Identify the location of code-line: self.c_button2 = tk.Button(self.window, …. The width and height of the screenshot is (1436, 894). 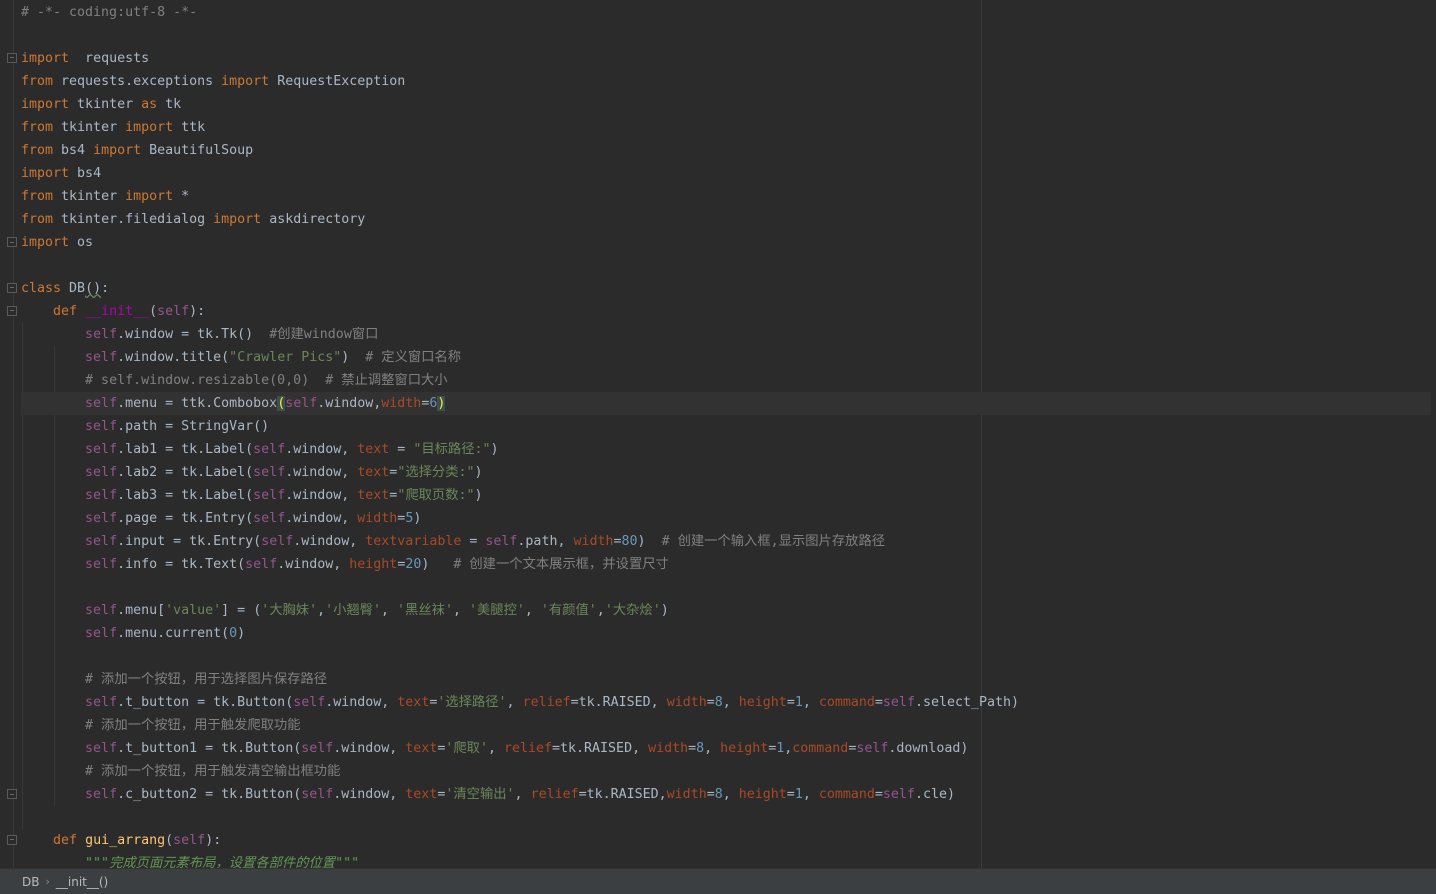
(726, 794).